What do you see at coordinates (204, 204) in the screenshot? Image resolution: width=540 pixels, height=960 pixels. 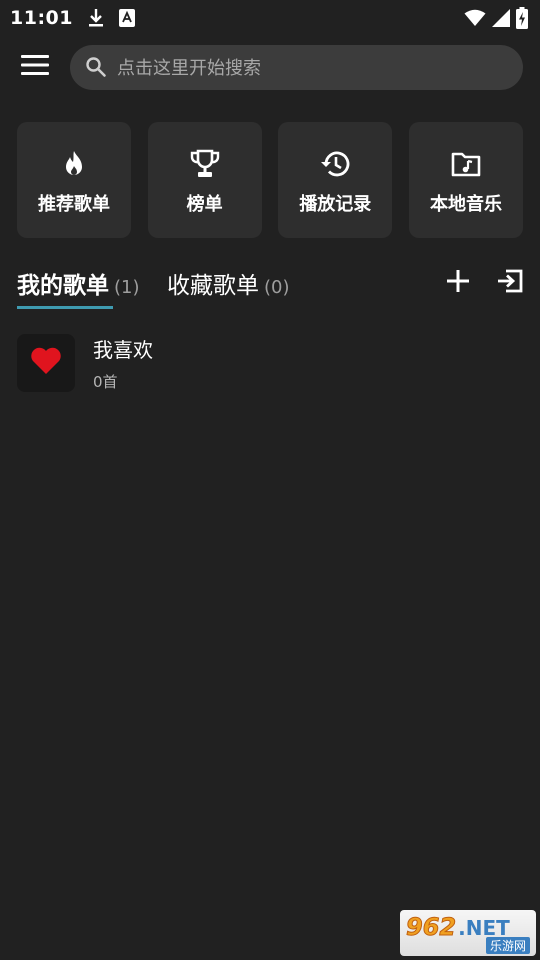 I see `quick-action-label: 榜单` at bounding box center [204, 204].